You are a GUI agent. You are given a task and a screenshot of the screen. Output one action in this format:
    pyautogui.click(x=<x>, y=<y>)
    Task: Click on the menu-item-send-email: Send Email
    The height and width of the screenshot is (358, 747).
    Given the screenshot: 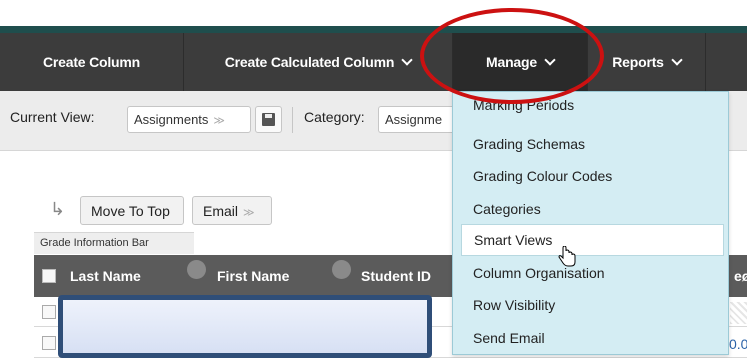 What is the action you would take?
    pyautogui.click(x=592, y=338)
    